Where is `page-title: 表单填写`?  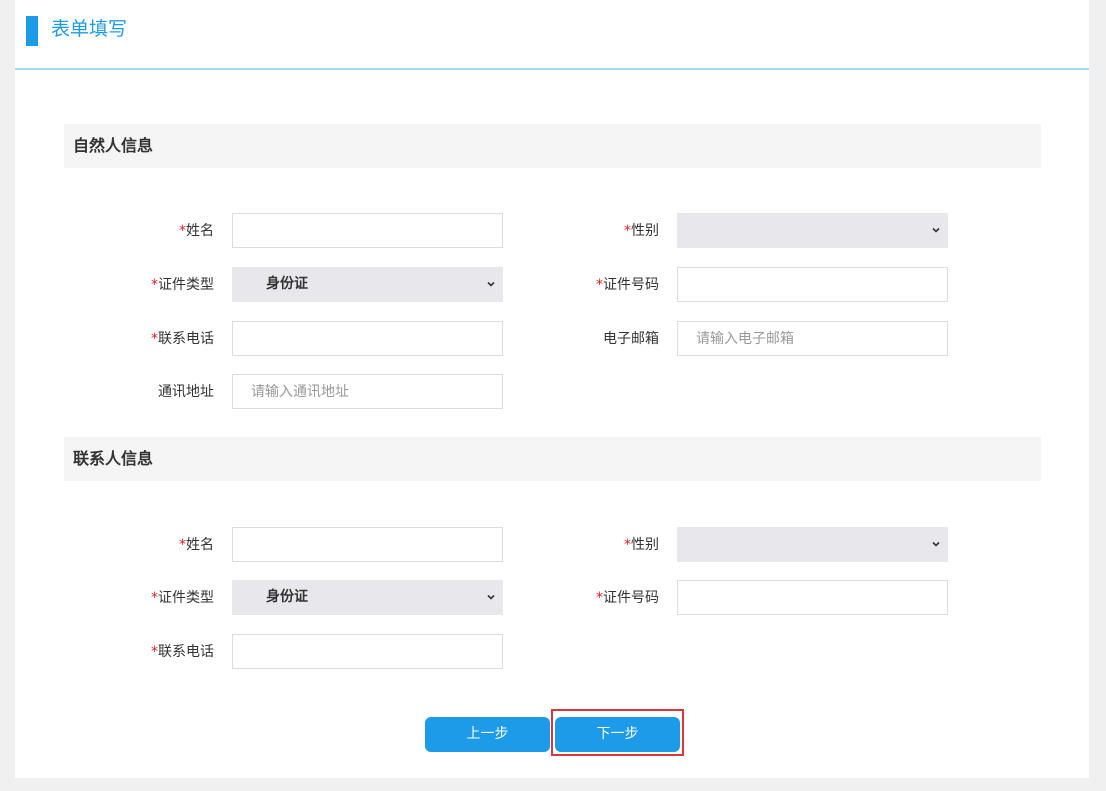
page-title: 表单填写 is located at coordinates (89, 29).